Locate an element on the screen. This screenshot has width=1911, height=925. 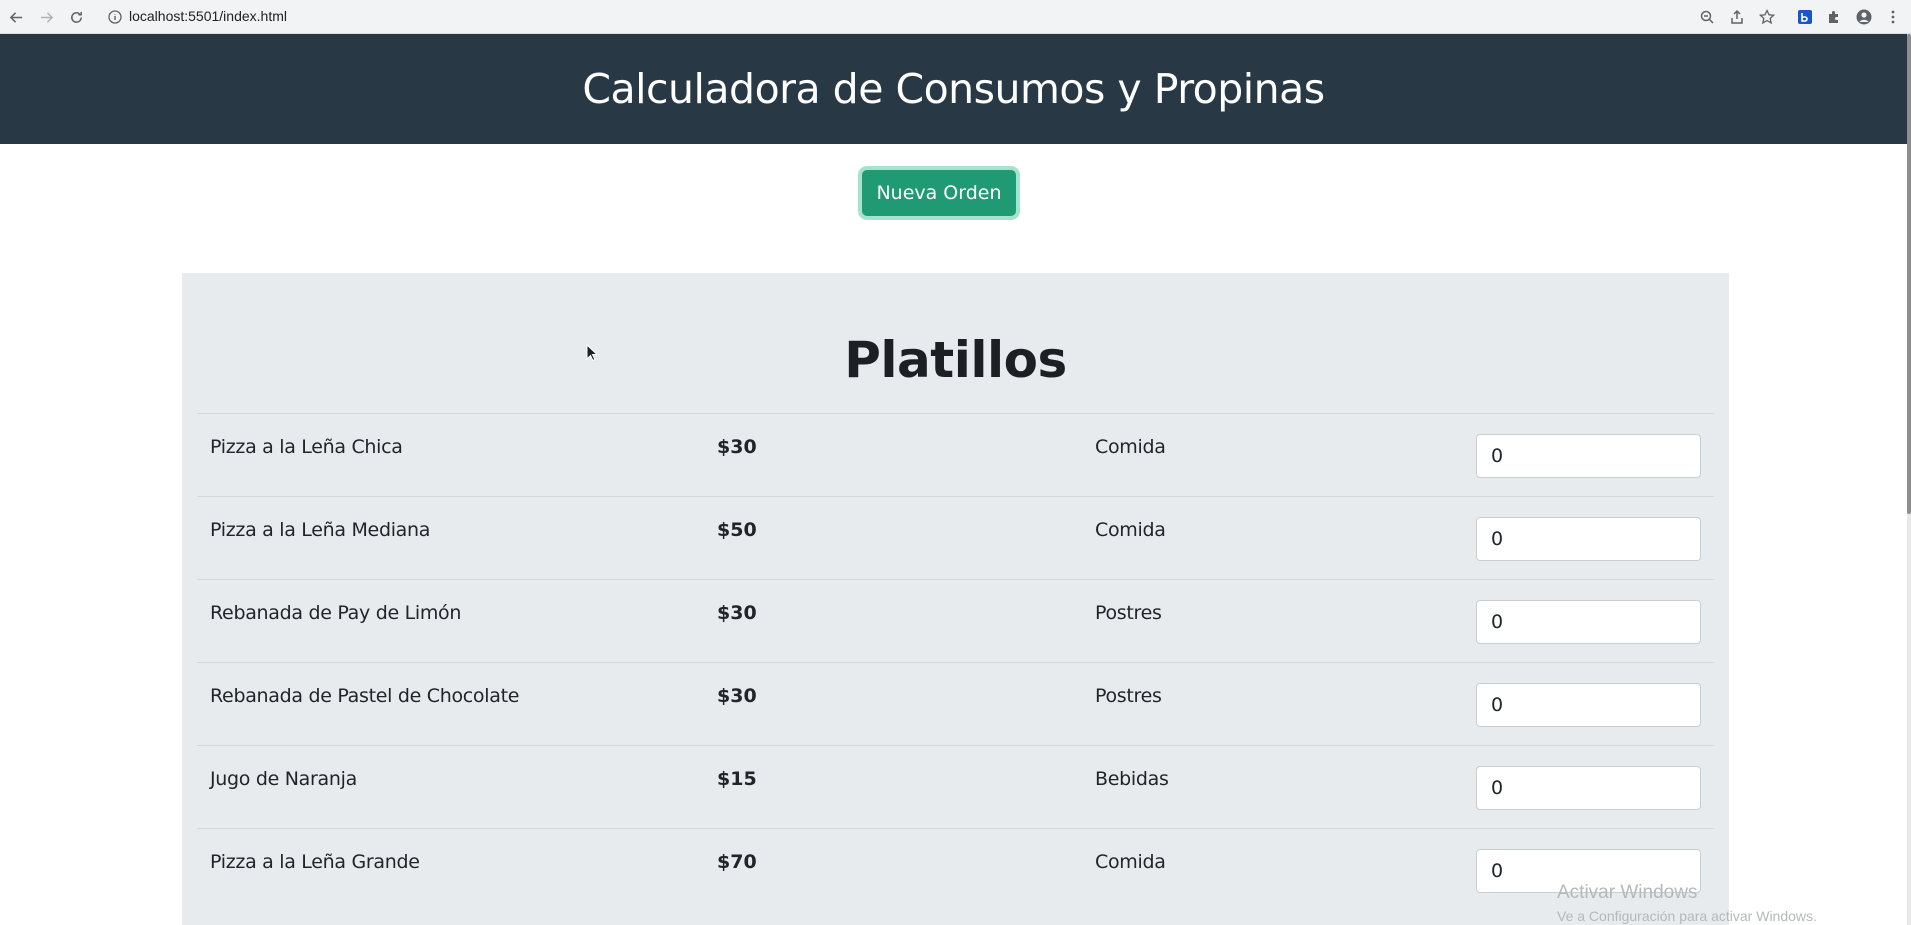
site-info-icon is located at coordinates (115, 17).